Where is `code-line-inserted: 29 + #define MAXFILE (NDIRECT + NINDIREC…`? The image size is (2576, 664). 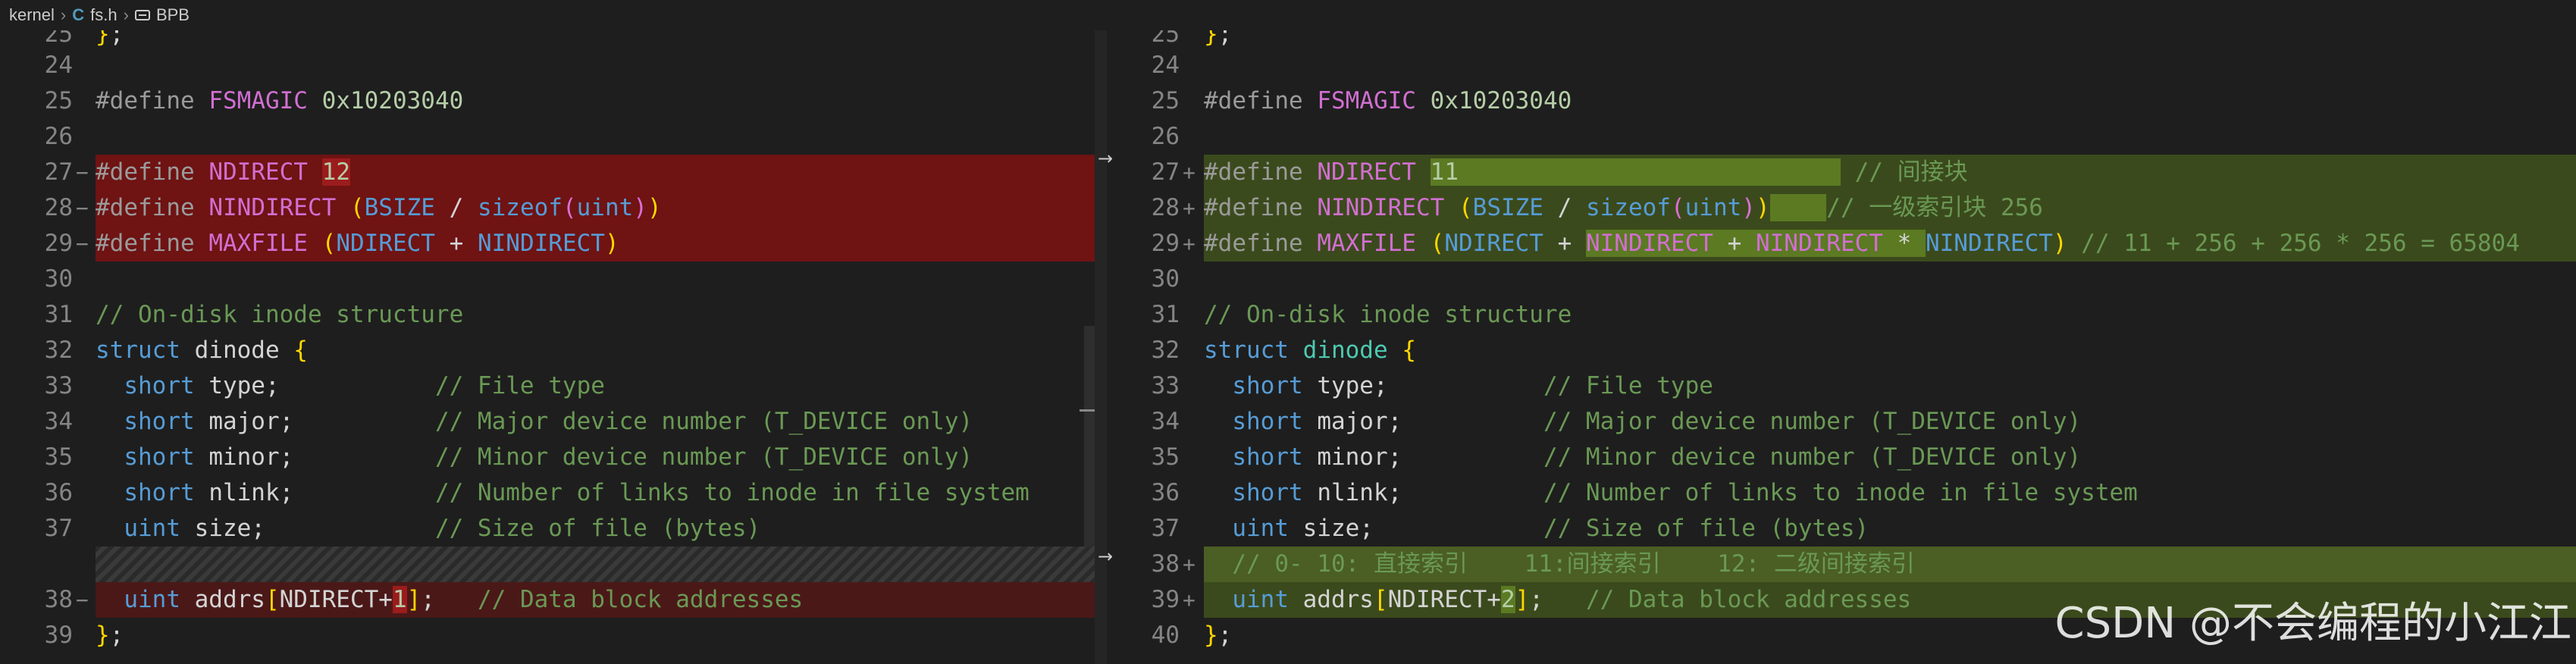
code-line-inserted: 29 + #define MAXFILE (NDIRECT + NINDIREC… is located at coordinates (1841, 244).